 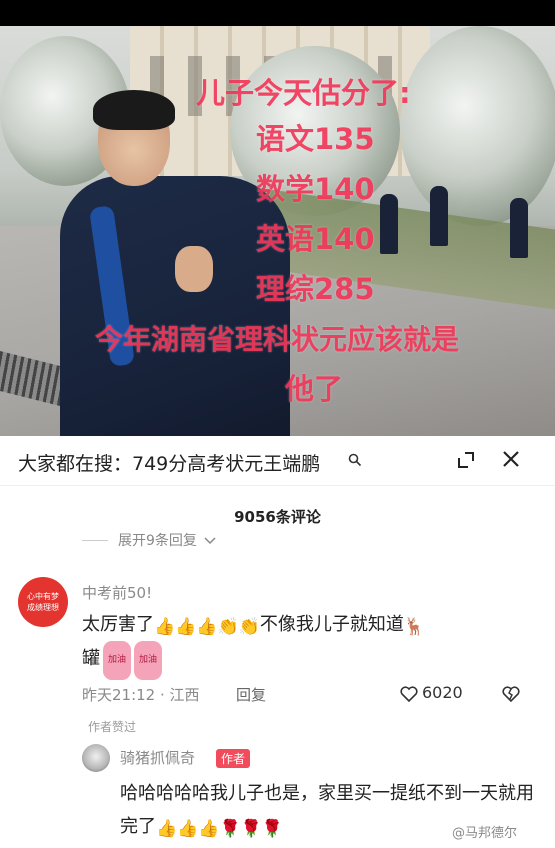 I want to click on search-icon, so click(x=355, y=460).